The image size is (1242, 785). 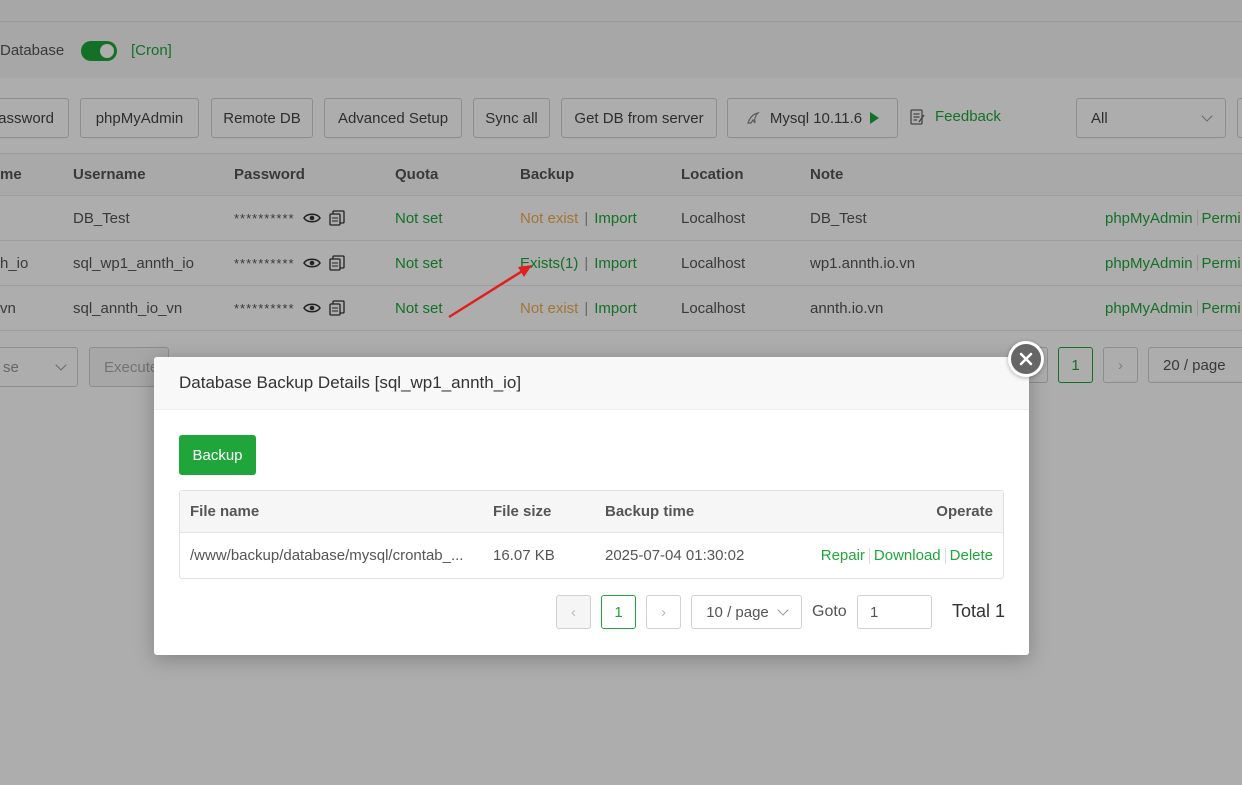 I want to click on per-page-value: 10 / page, so click(x=737, y=612).